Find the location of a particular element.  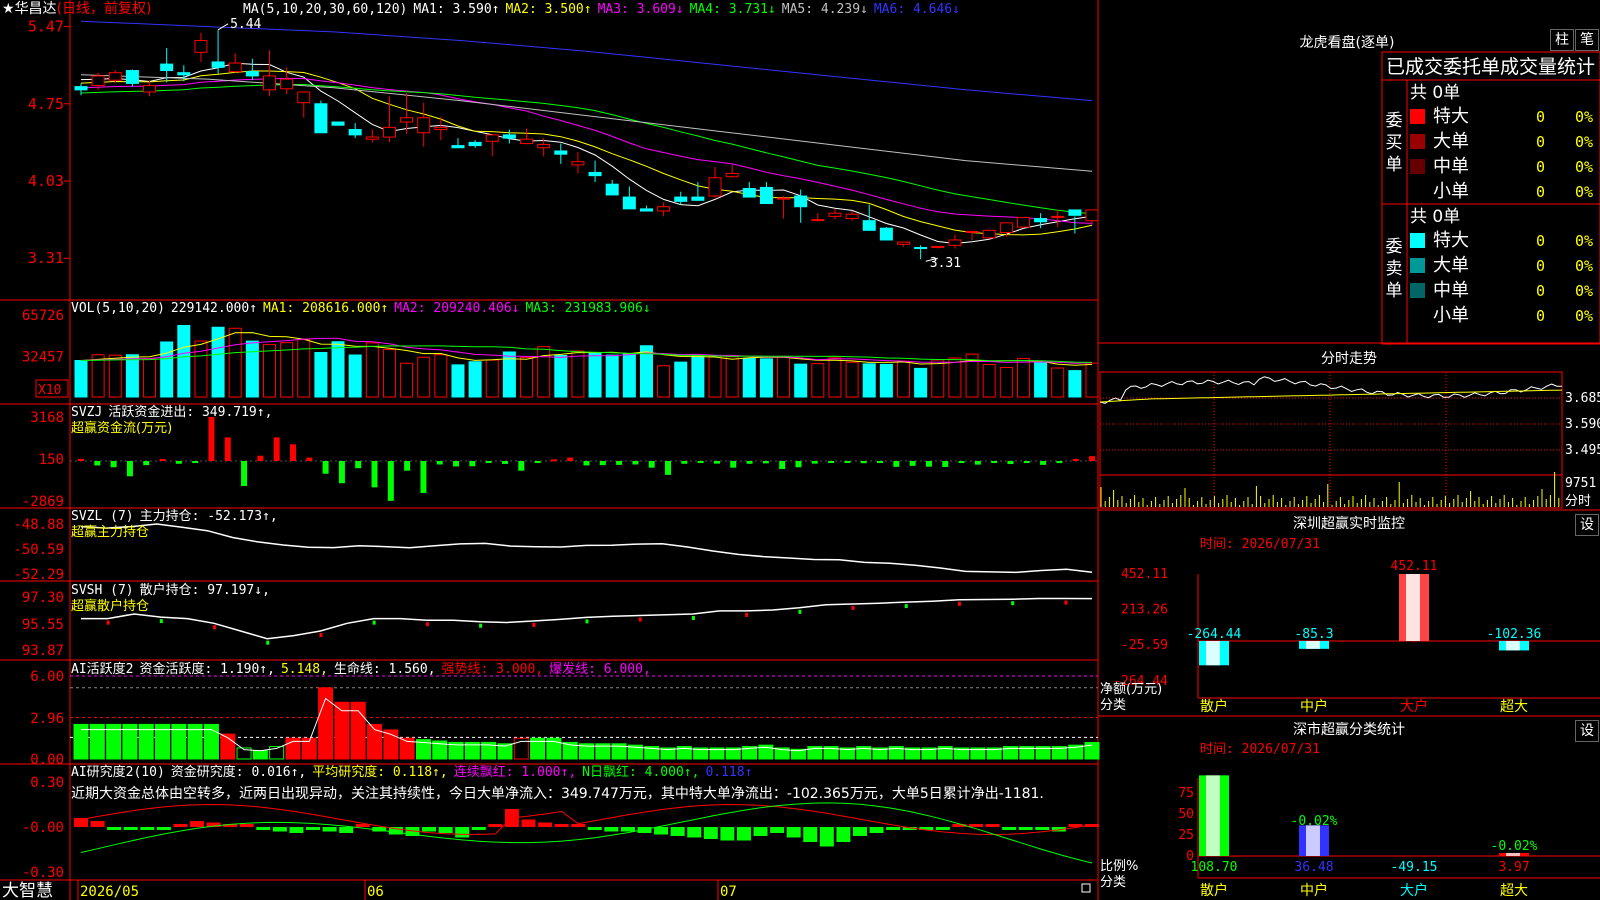

retail-line is located at coordinates (587, 618).